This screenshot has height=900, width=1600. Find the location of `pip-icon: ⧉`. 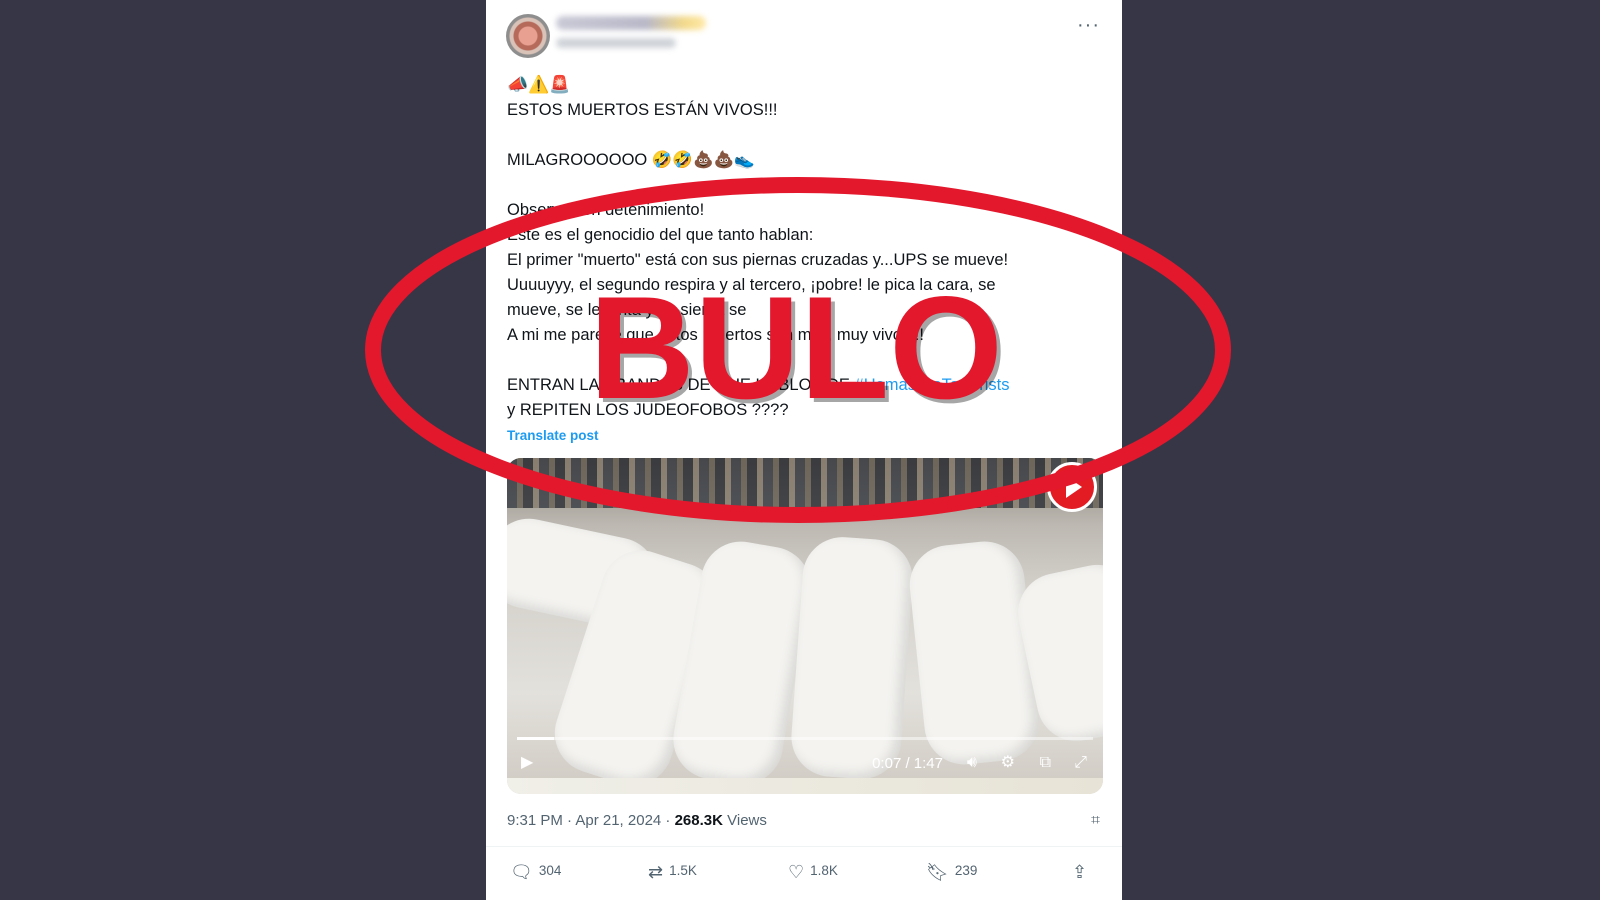

pip-icon: ⧉ is located at coordinates (1045, 763).